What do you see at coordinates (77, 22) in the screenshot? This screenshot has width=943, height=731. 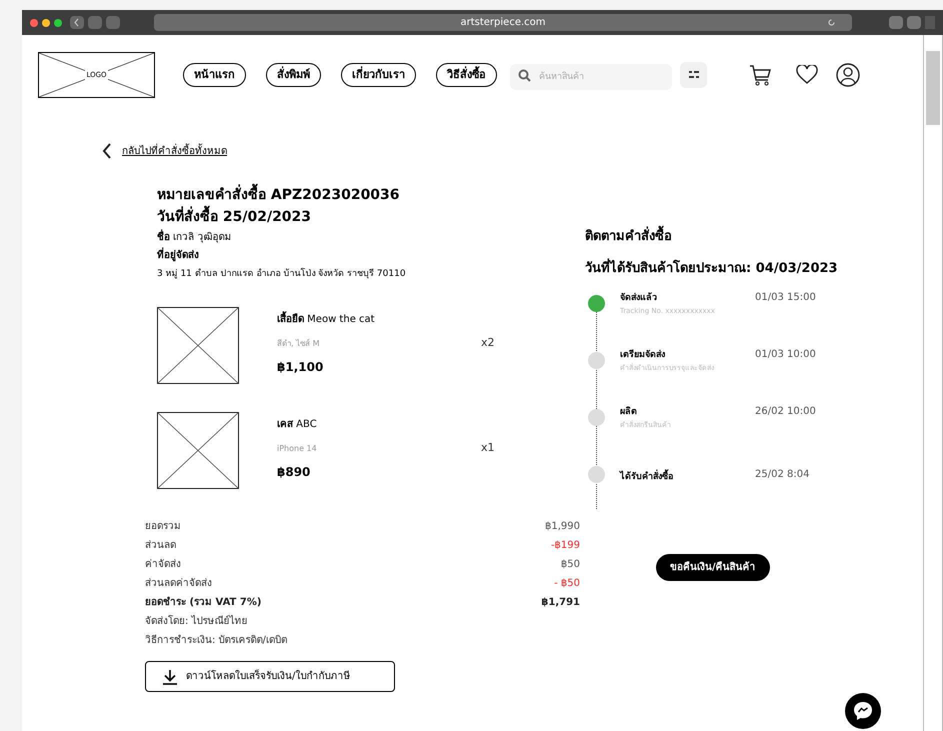 I see `back-icon` at bounding box center [77, 22].